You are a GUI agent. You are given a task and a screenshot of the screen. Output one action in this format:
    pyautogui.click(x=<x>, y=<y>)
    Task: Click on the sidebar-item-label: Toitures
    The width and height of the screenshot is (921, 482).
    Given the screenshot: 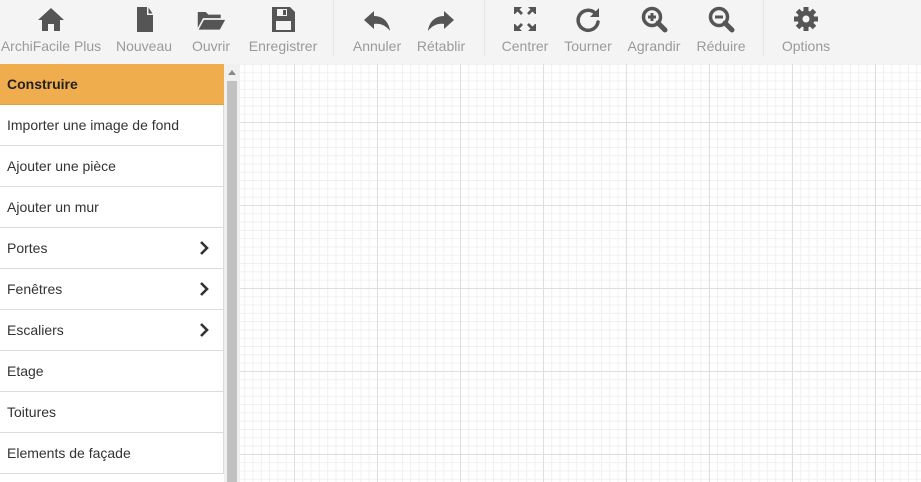 What is the action you would take?
    pyautogui.click(x=32, y=412)
    